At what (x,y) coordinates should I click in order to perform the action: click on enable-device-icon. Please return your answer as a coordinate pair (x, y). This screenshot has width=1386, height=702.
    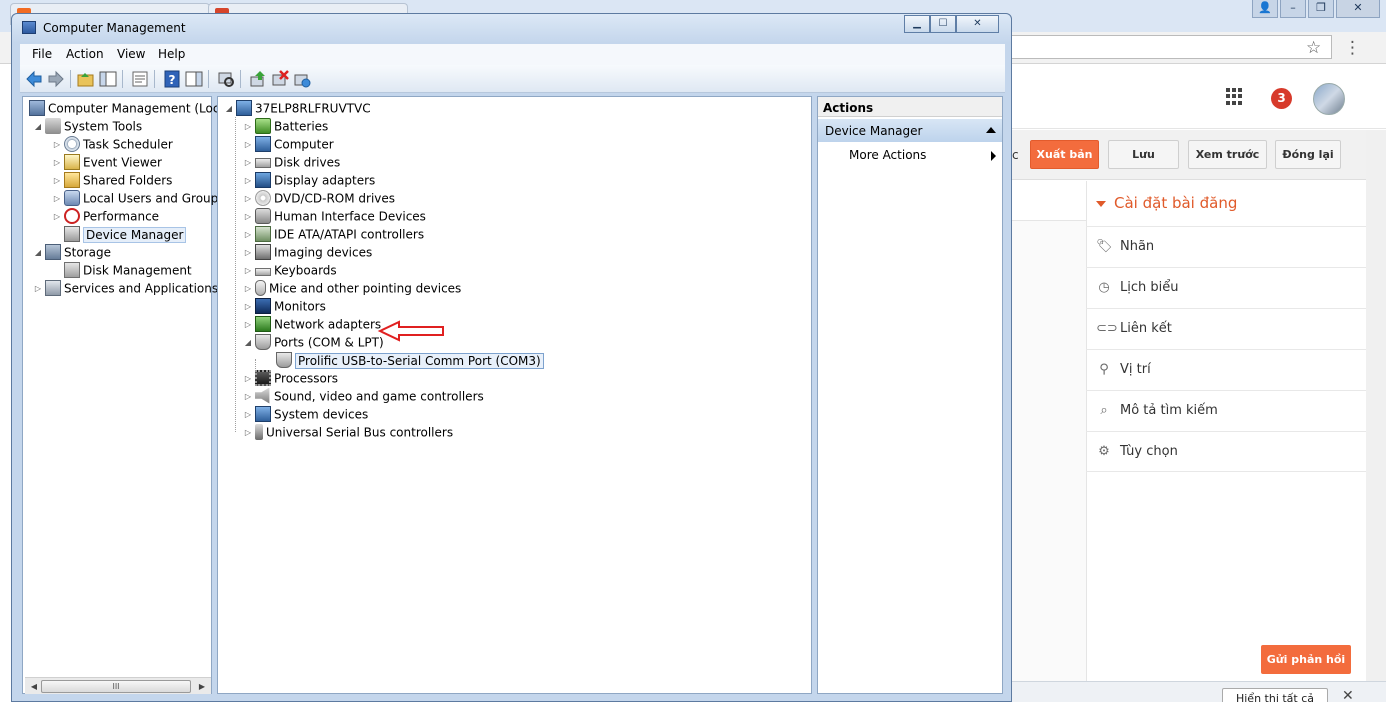
    Looking at the image, I should click on (302, 79).